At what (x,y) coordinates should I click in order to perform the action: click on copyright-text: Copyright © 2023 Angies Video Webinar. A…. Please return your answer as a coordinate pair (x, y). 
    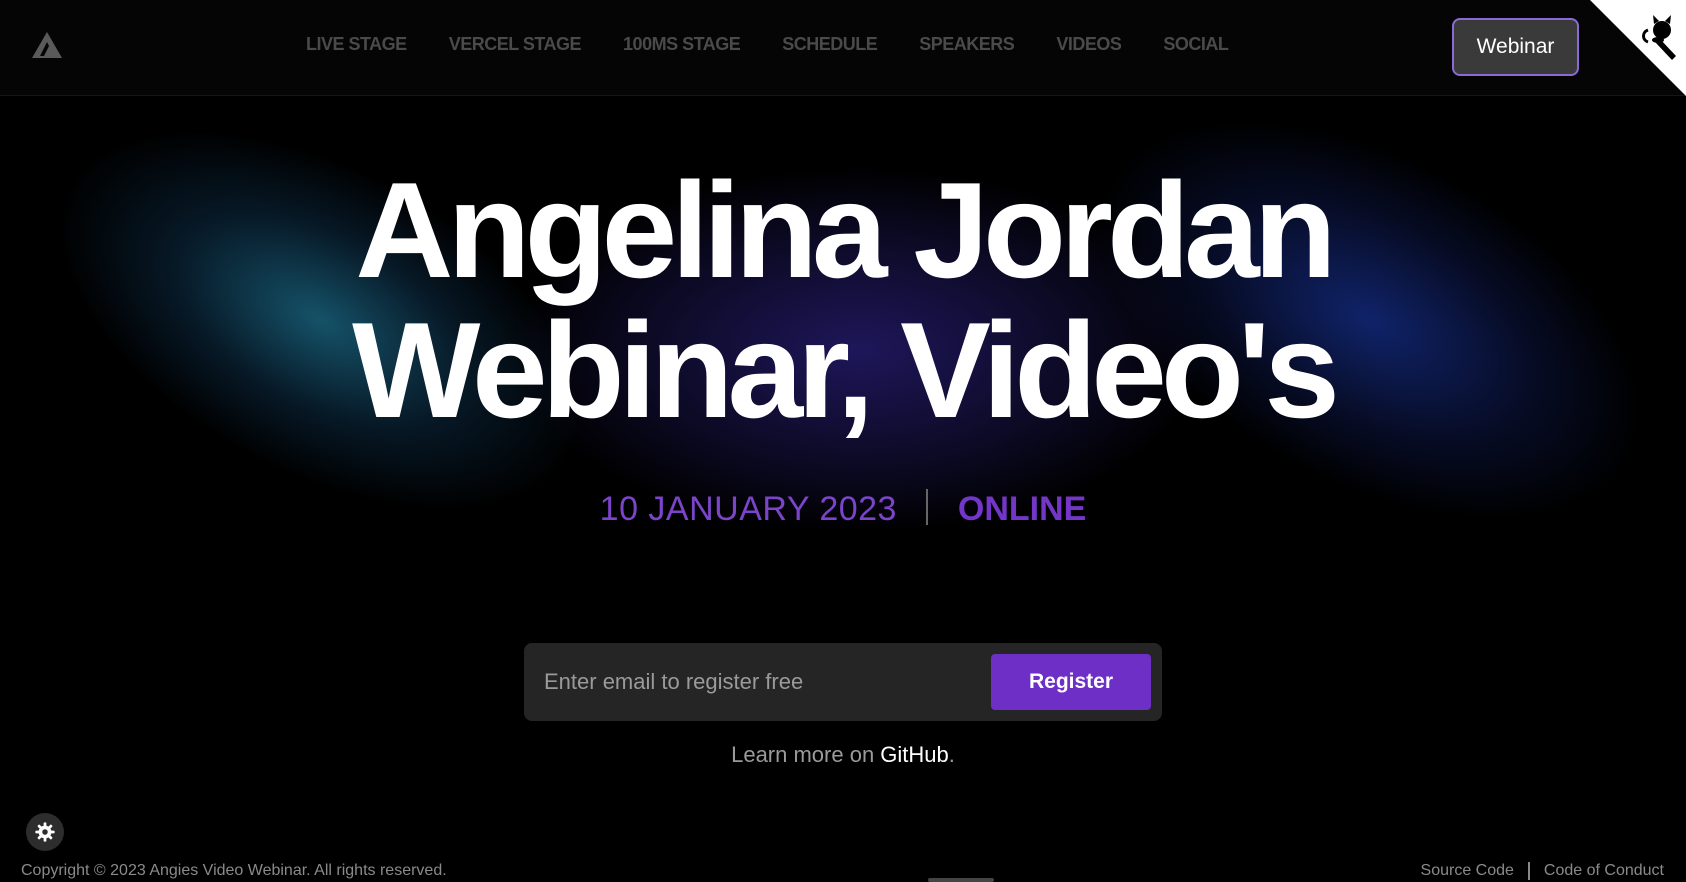
    Looking at the image, I should click on (234, 870).